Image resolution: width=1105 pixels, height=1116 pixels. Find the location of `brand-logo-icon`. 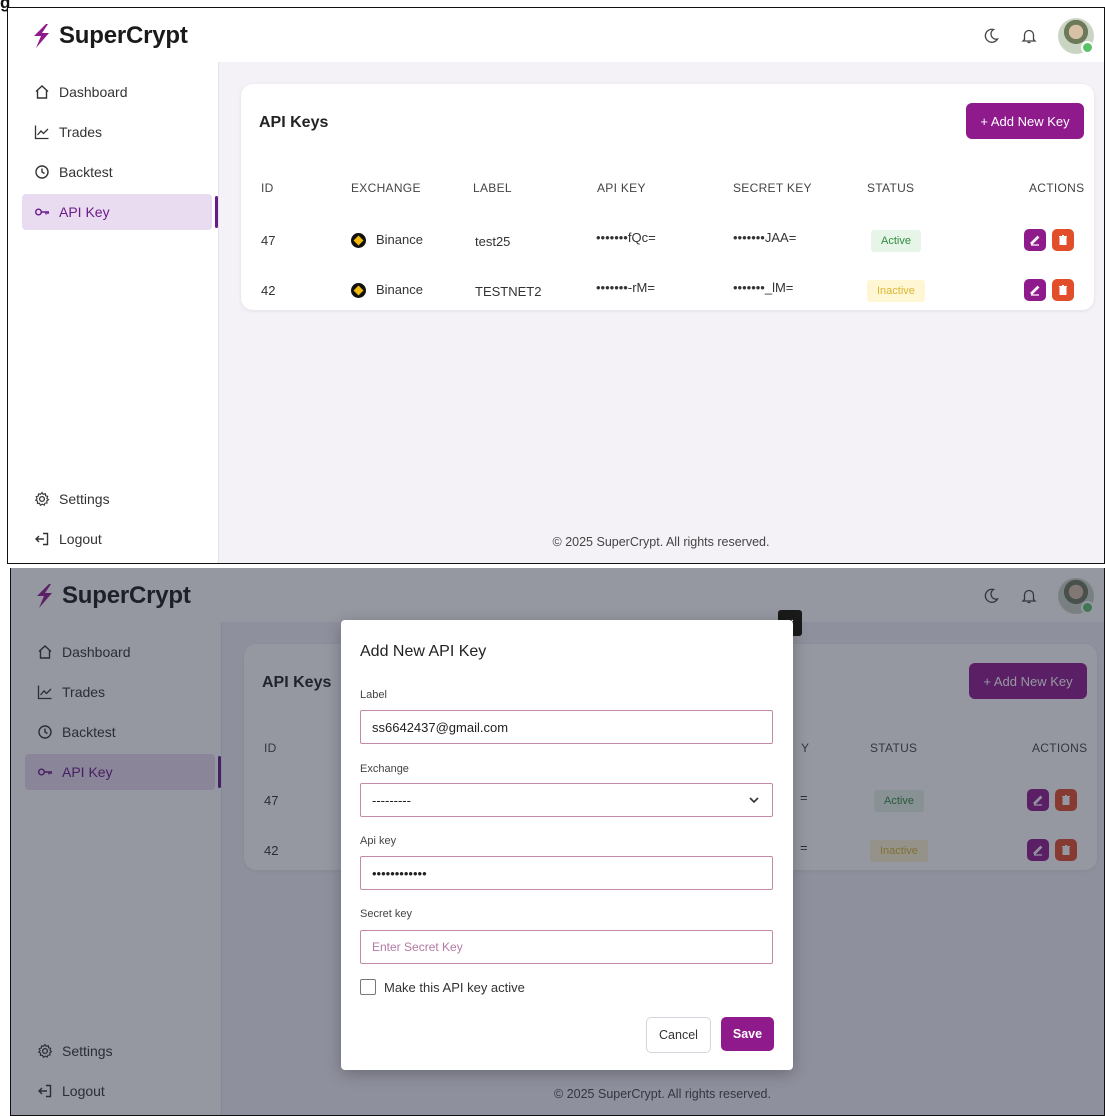

brand-logo-icon is located at coordinates (41, 36).